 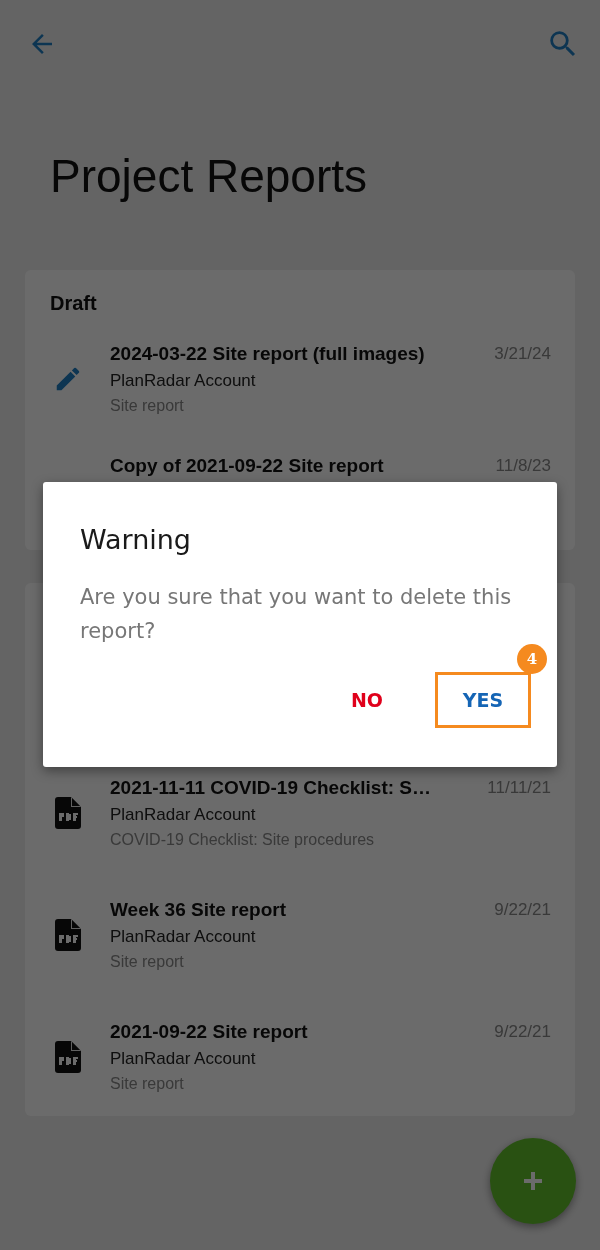 I want to click on report-title: 2021-09-22 Site report, so click(x=302, y=1032).